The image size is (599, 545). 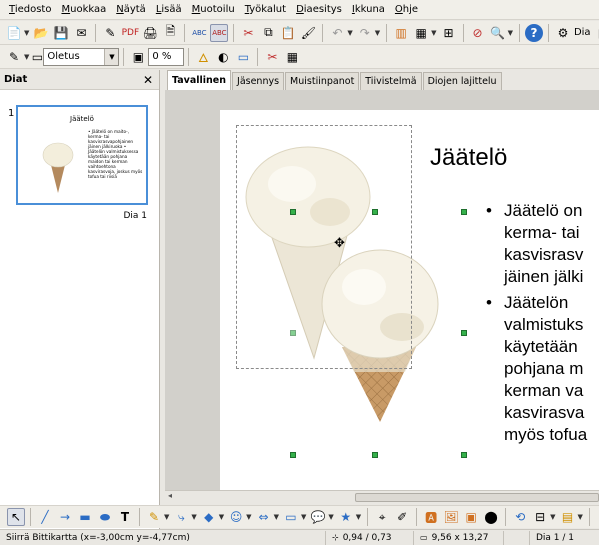 What do you see at coordinates (45, 517) in the screenshot?
I see `line-tool-icon: ╱` at bounding box center [45, 517].